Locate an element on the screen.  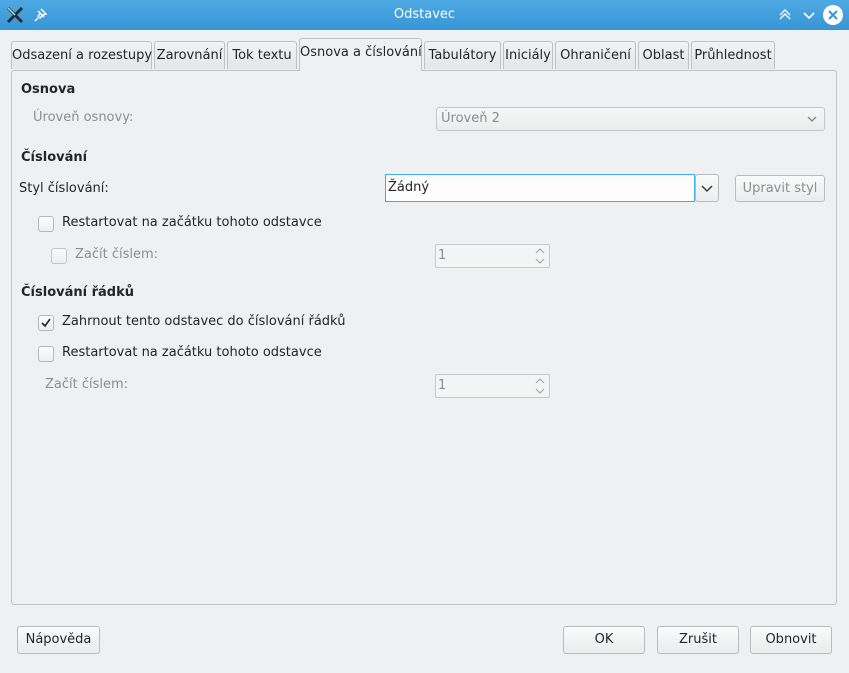
numbering-start-spinbox: 1 is located at coordinates (492, 256).